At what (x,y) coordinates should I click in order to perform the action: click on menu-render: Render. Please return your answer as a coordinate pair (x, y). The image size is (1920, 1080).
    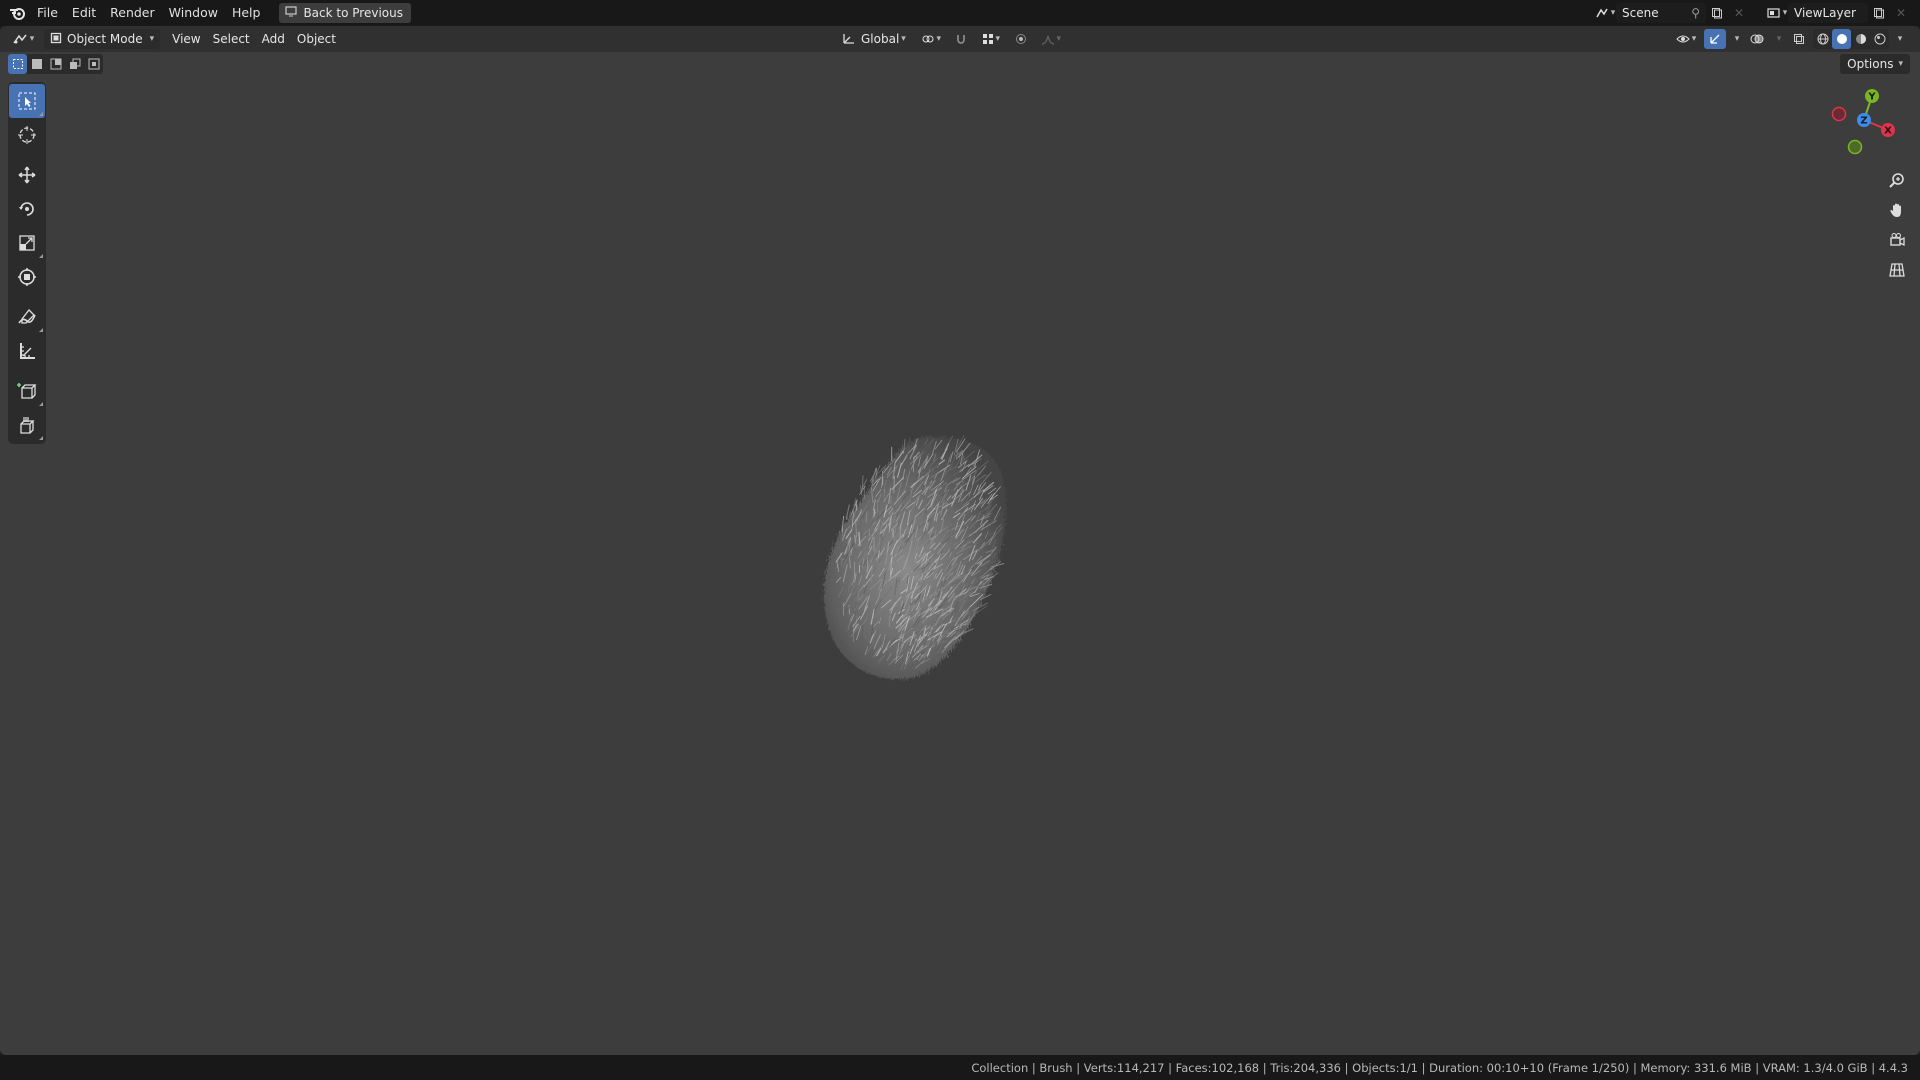
    Looking at the image, I should click on (132, 13).